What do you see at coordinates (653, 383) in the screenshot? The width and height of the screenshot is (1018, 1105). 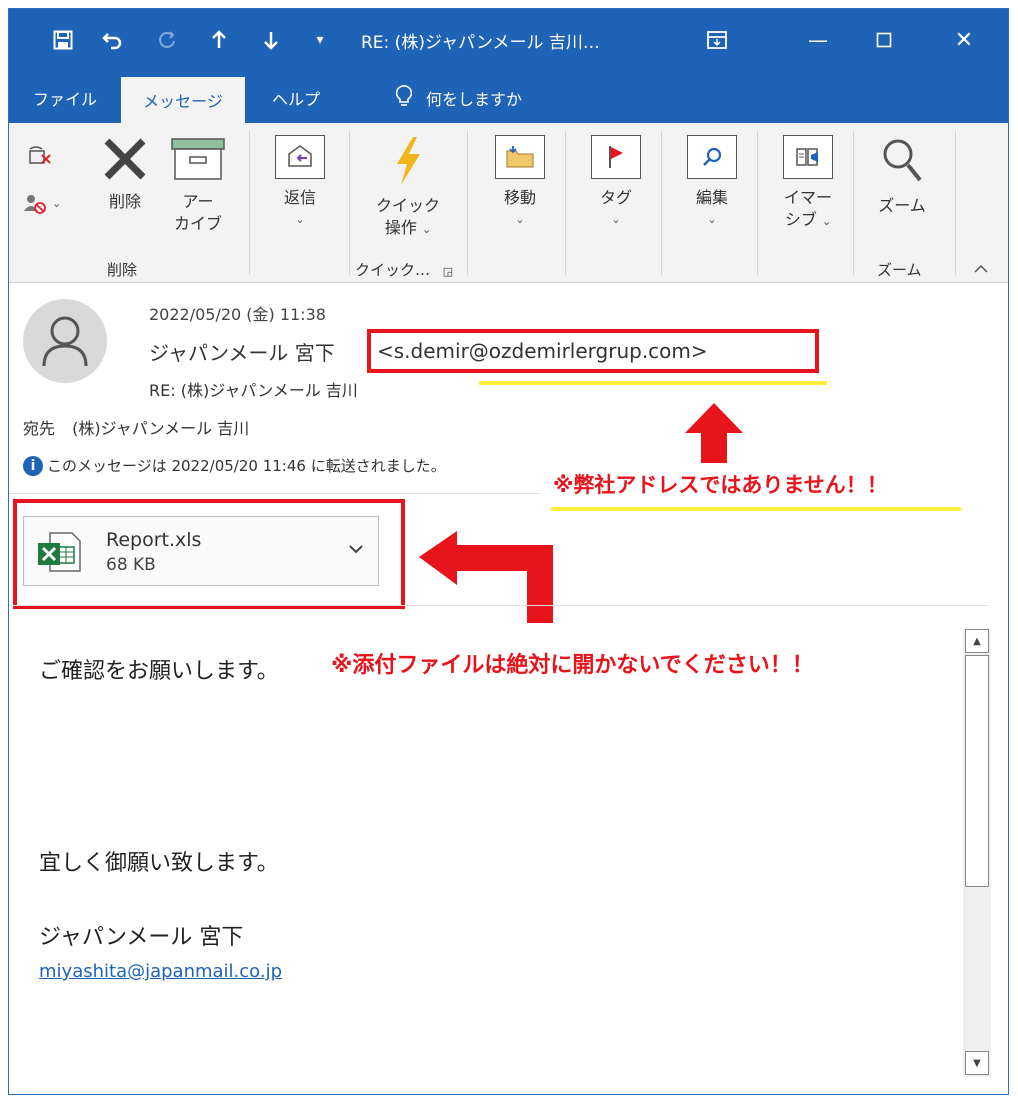 I see `yellow-underline-email` at bounding box center [653, 383].